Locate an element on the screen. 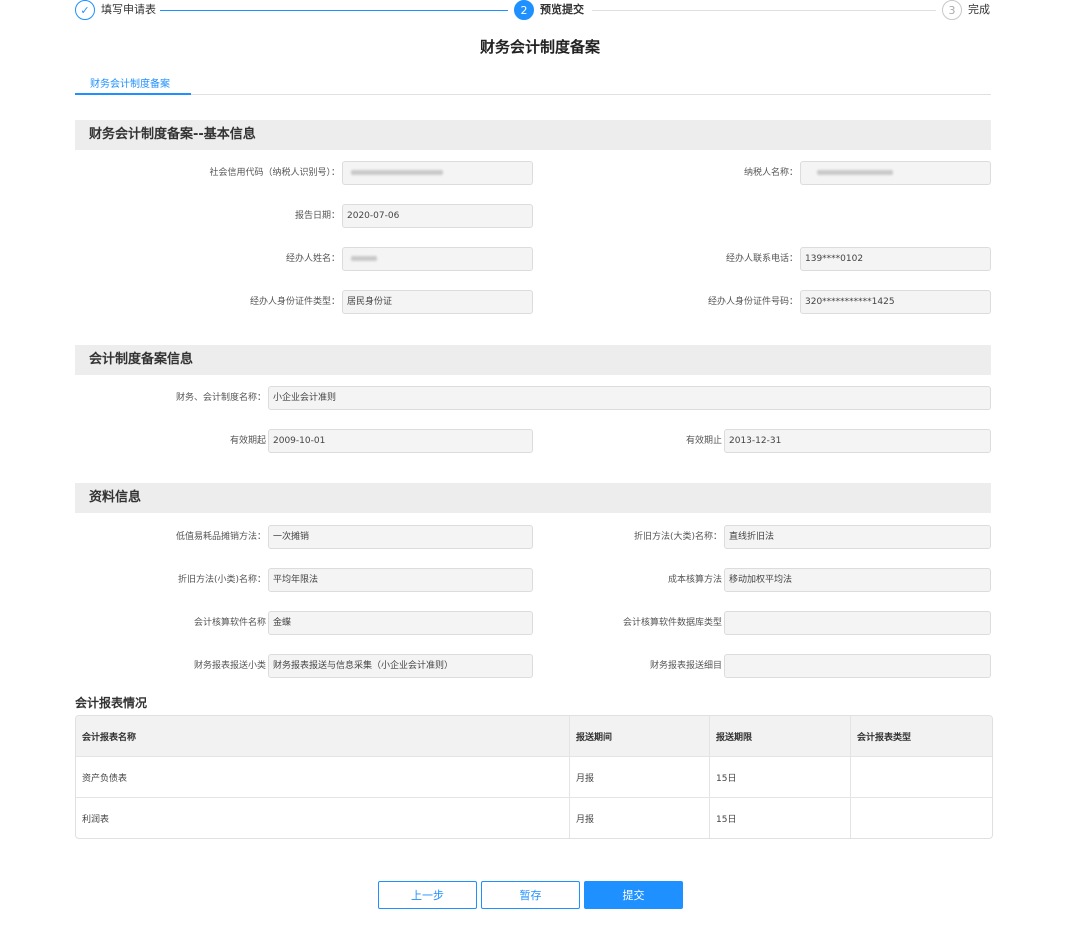 The height and width of the screenshot is (947, 1080). report-item-field is located at coordinates (857, 666).